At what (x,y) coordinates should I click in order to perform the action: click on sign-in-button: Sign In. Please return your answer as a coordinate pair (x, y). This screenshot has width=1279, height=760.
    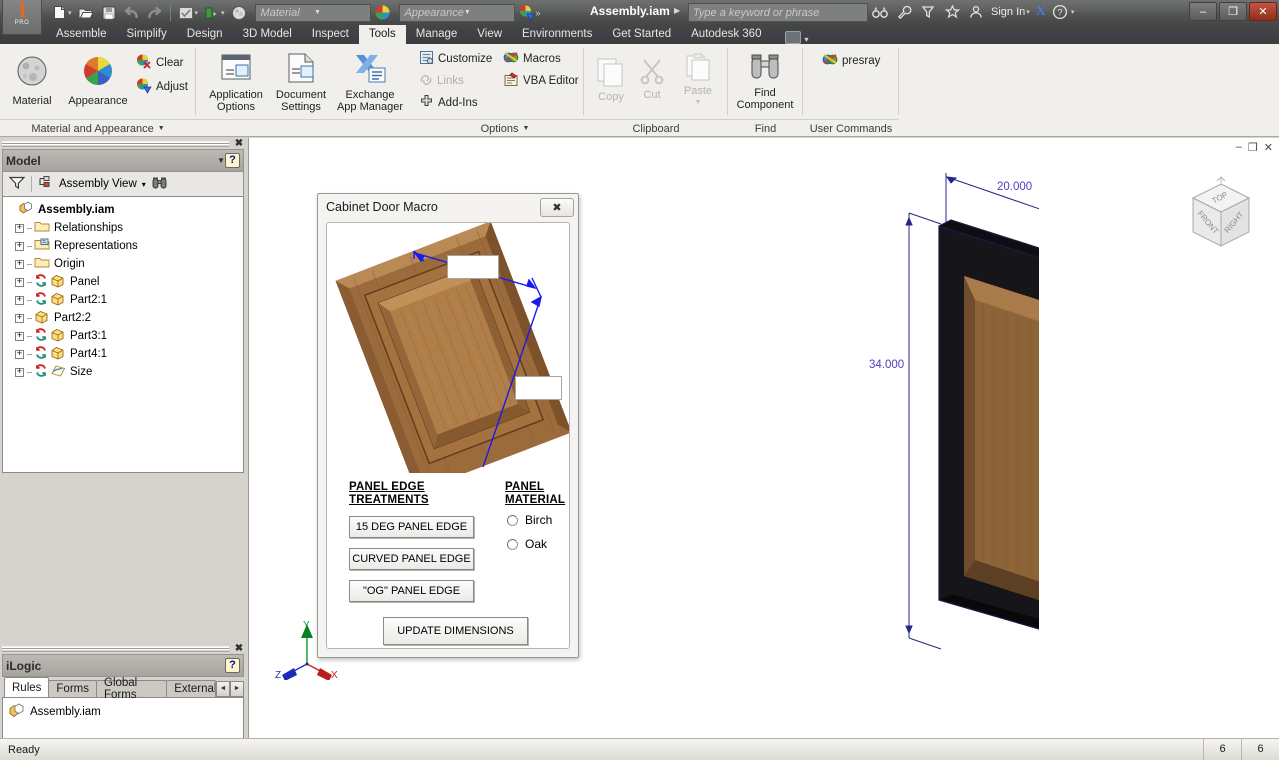
    Looking at the image, I should click on (1008, 12).